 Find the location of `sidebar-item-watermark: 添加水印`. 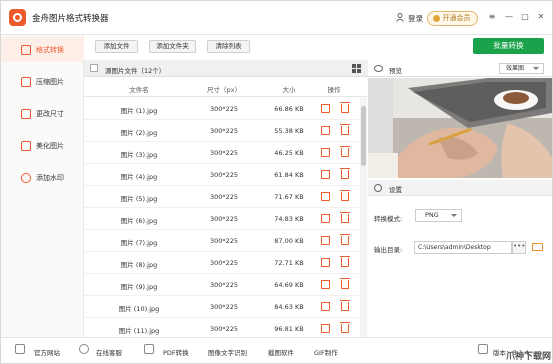

sidebar-item-watermark: 添加水印 is located at coordinates (42, 177).